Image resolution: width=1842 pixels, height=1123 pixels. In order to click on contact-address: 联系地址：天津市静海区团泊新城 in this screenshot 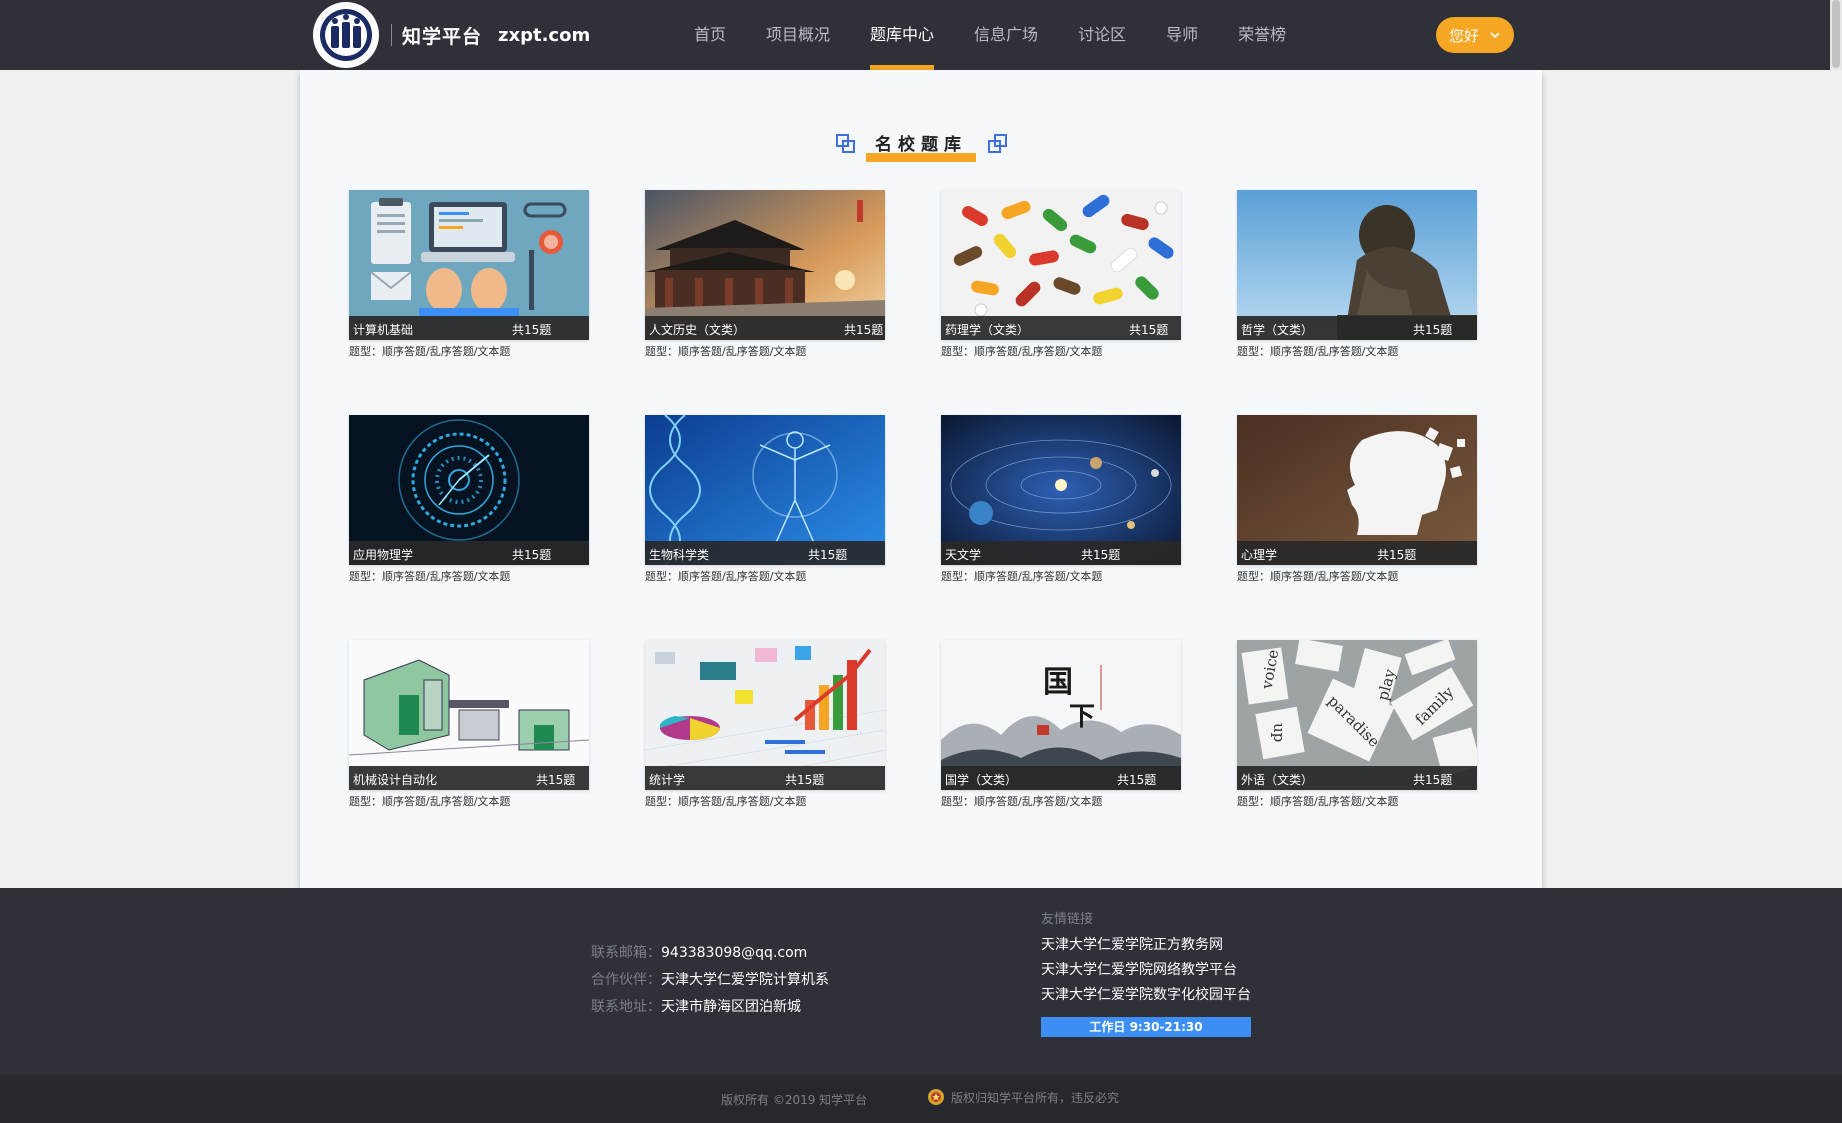, I will do `click(696, 1007)`.